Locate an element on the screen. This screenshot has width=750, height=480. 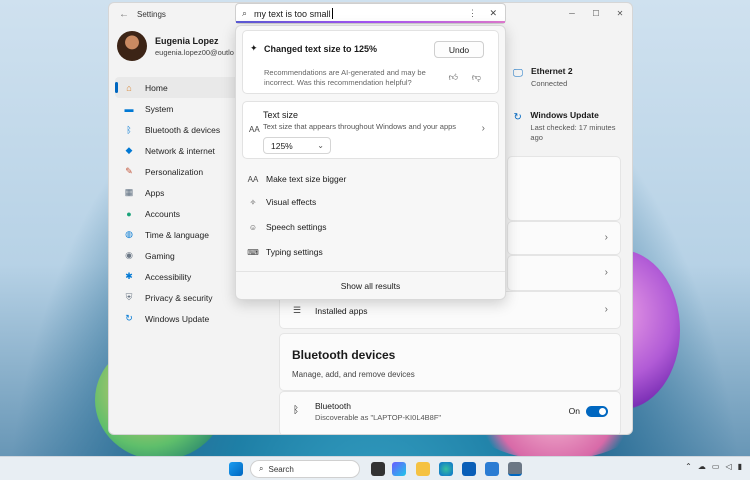
sidebar-item-apps: ▦ Apps is located at coordinates (177, 192).